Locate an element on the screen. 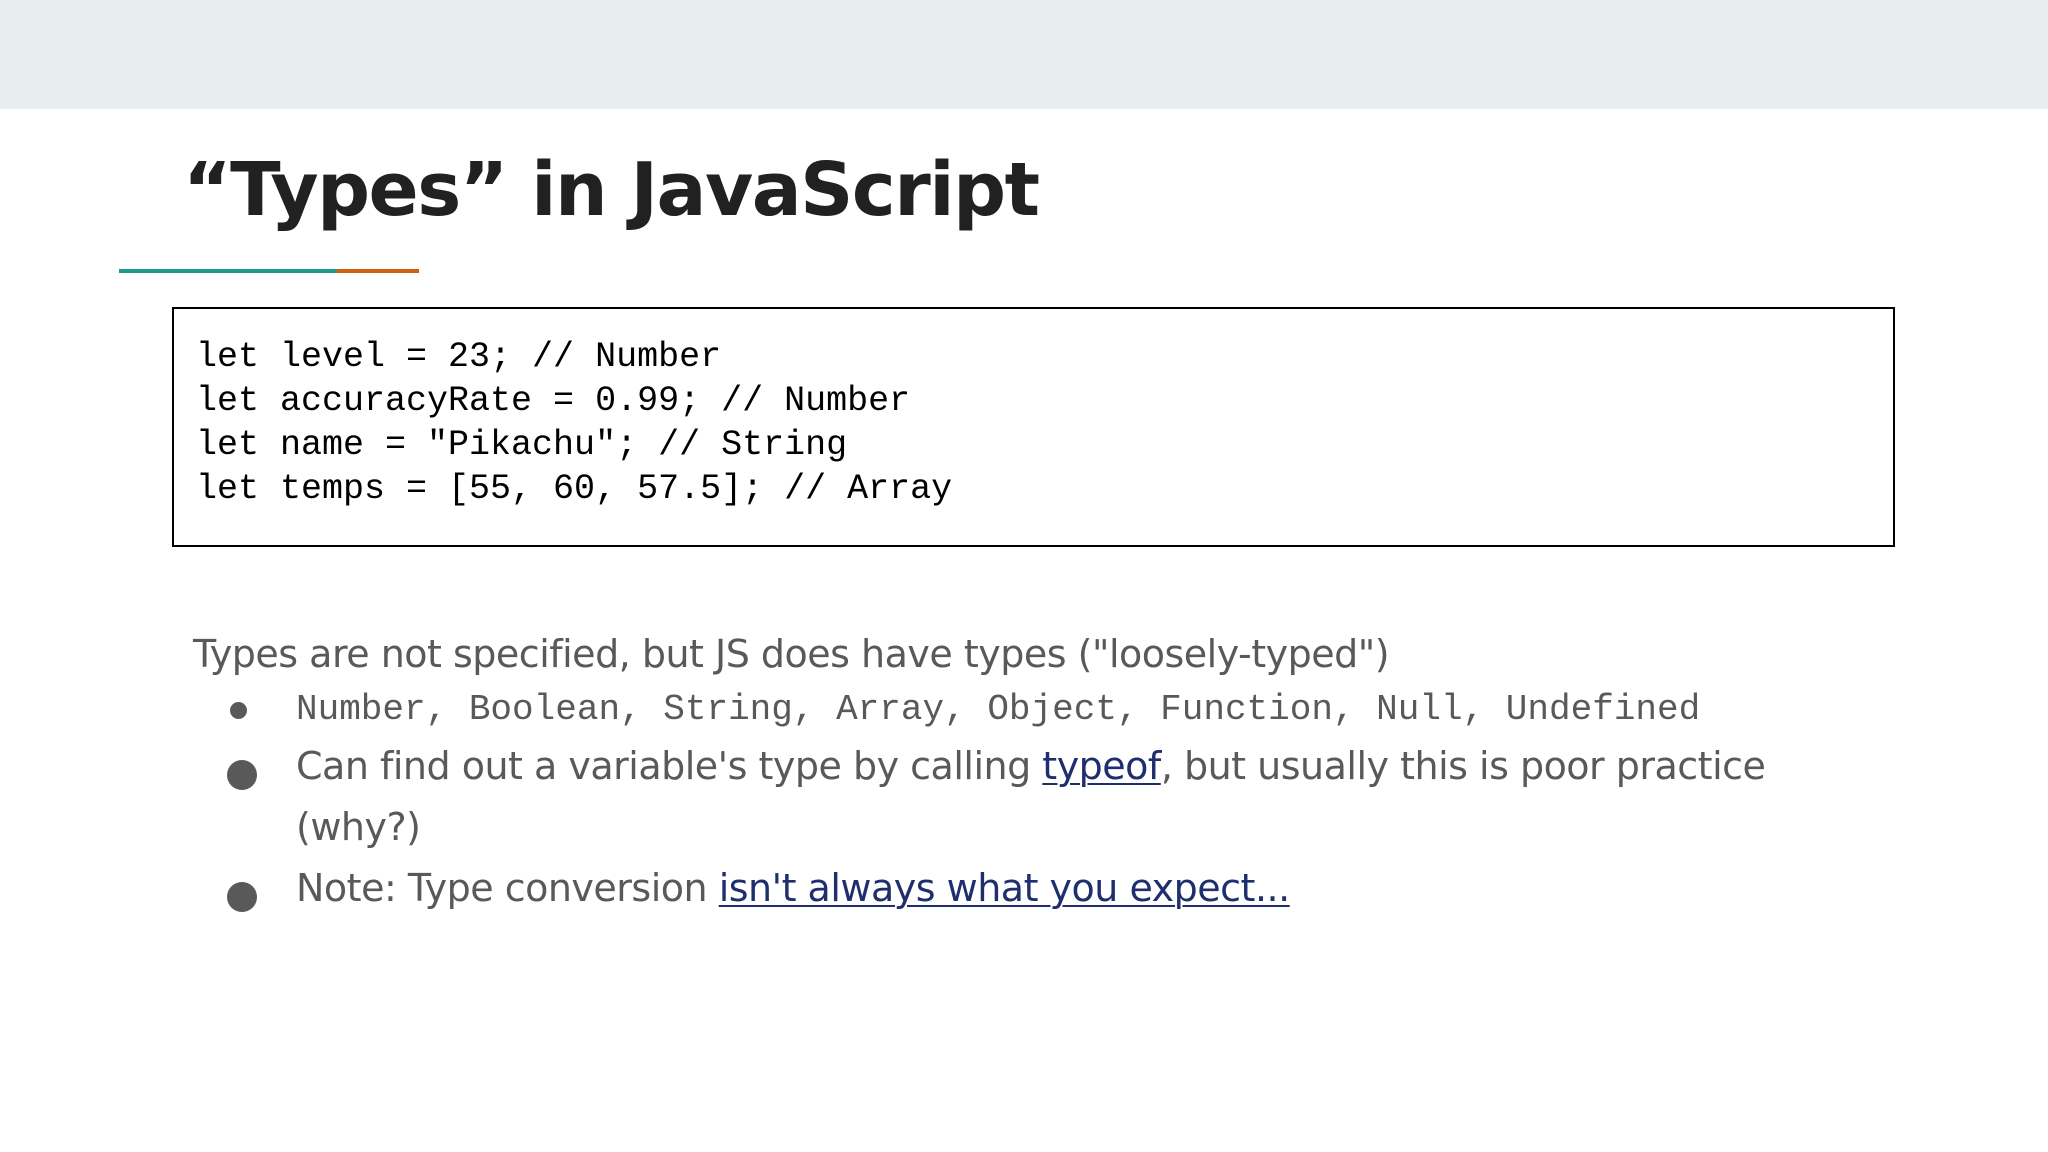  title-underline-teal is located at coordinates (228, 271).